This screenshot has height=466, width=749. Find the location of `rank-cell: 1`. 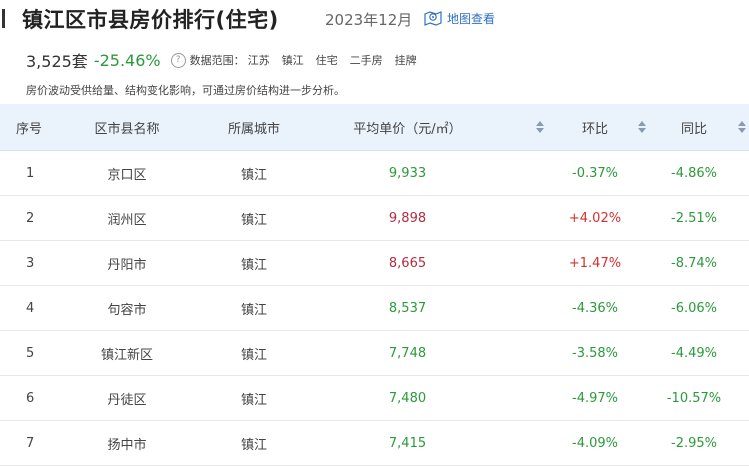

rank-cell: 1 is located at coordinates (30, 173).